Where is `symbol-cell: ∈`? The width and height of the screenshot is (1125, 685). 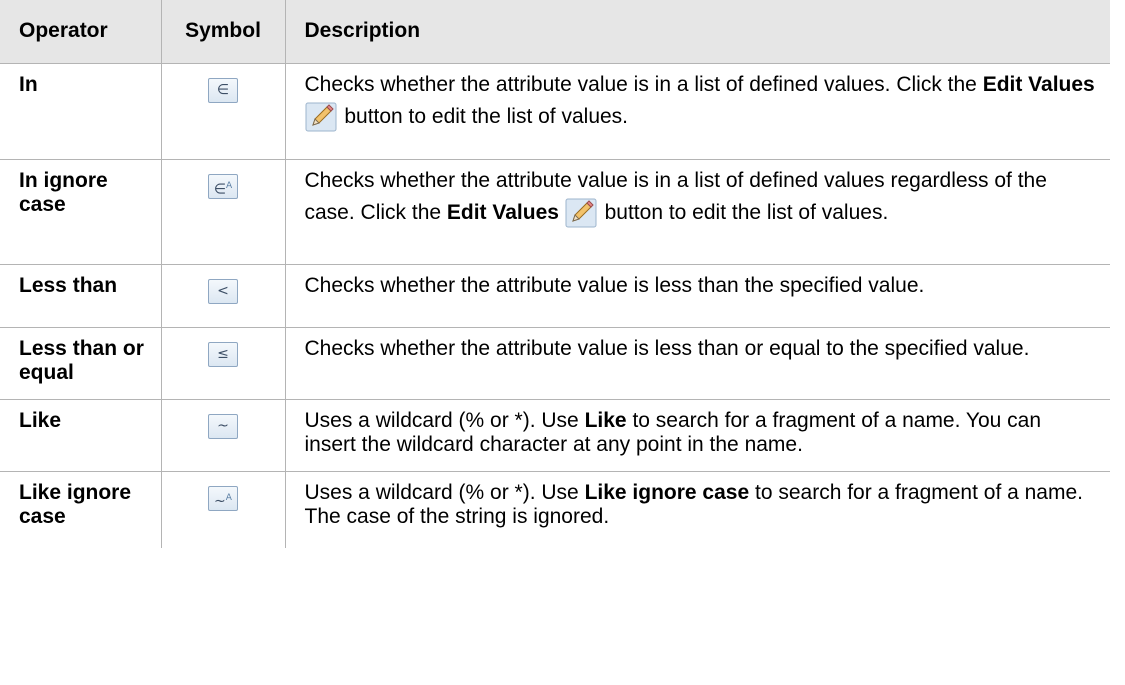 symbol-cell: ∈ is located at coordinates (223, 111).